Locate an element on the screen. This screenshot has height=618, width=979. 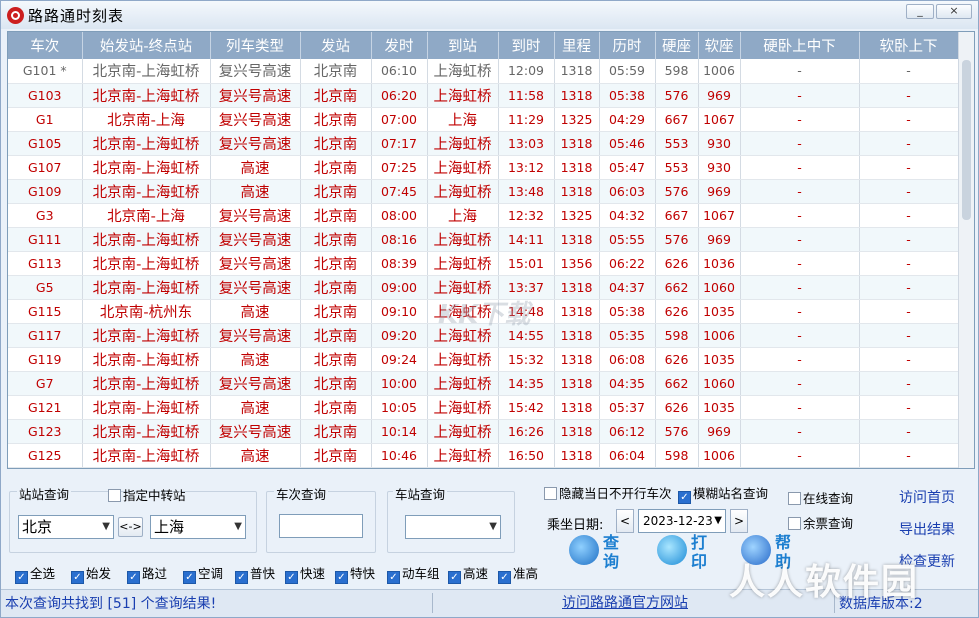
online-query-checkbox-box is located at coordinates (794, 498).